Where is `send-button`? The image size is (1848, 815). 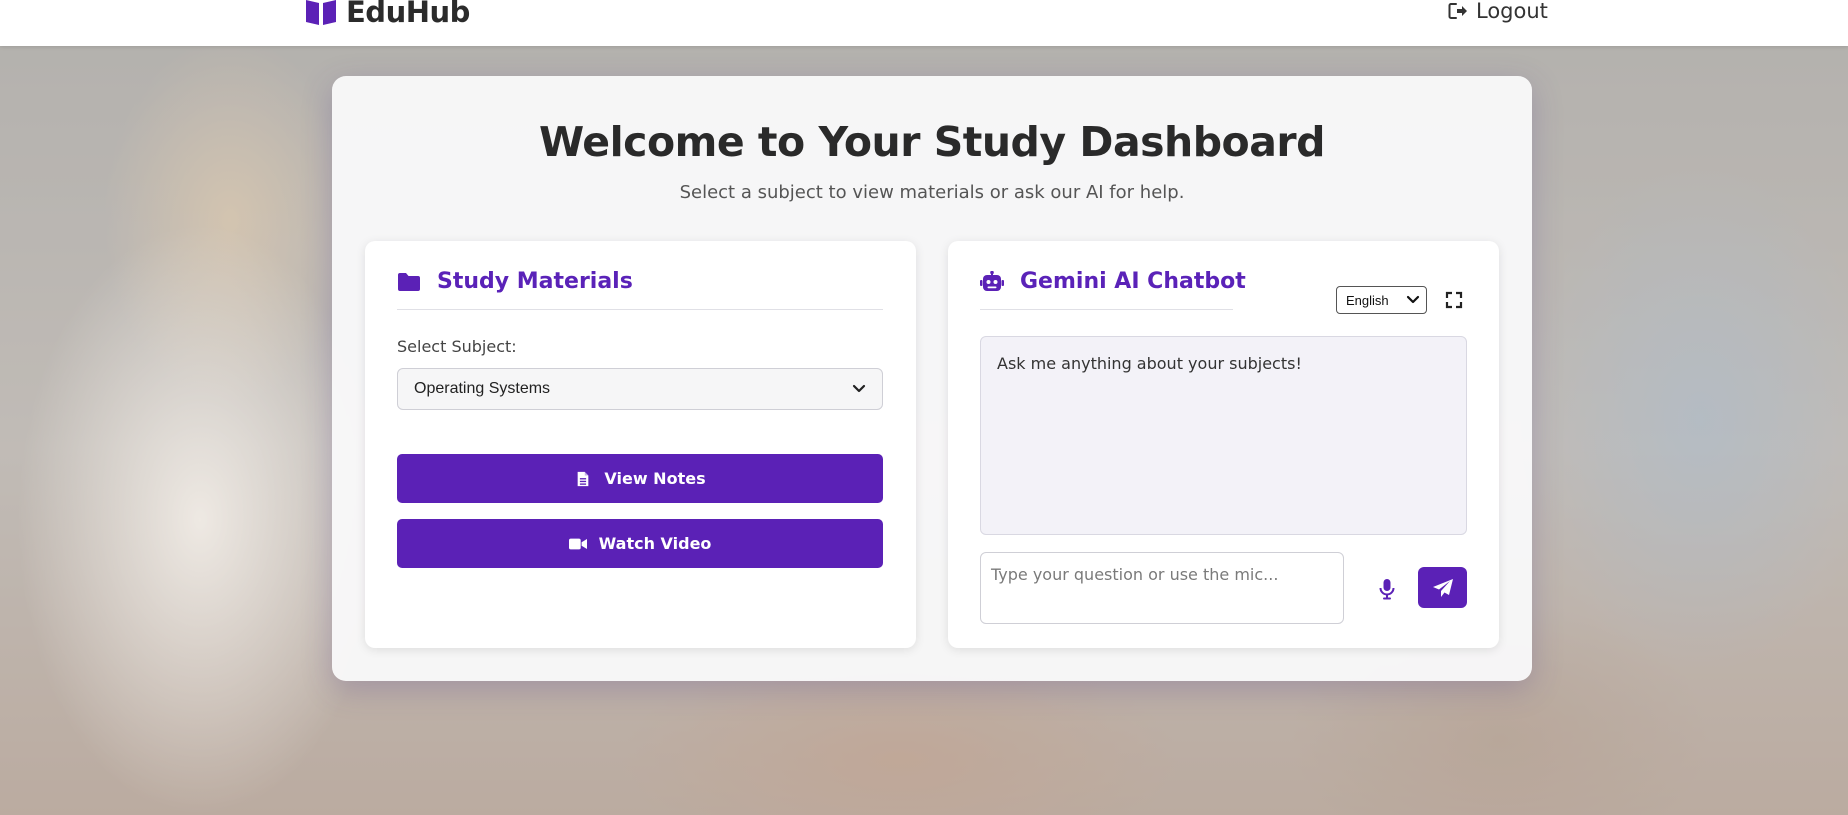
send-button is located at coordinates (1442, 587).